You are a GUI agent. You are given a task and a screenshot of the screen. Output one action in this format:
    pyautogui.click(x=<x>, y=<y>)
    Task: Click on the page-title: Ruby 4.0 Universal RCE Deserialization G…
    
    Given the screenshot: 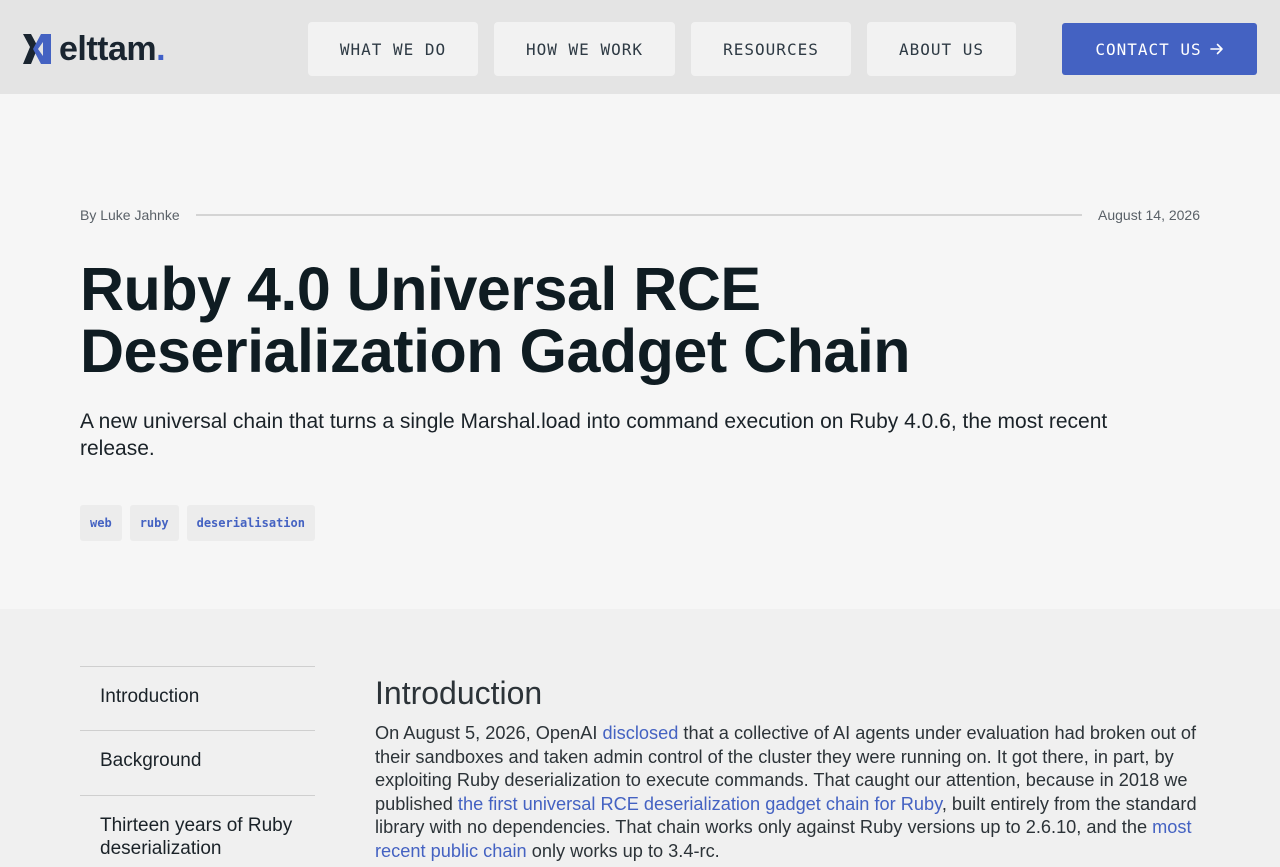 What is the action you would take?
    pyautogui.click(x=495, y=320)
    